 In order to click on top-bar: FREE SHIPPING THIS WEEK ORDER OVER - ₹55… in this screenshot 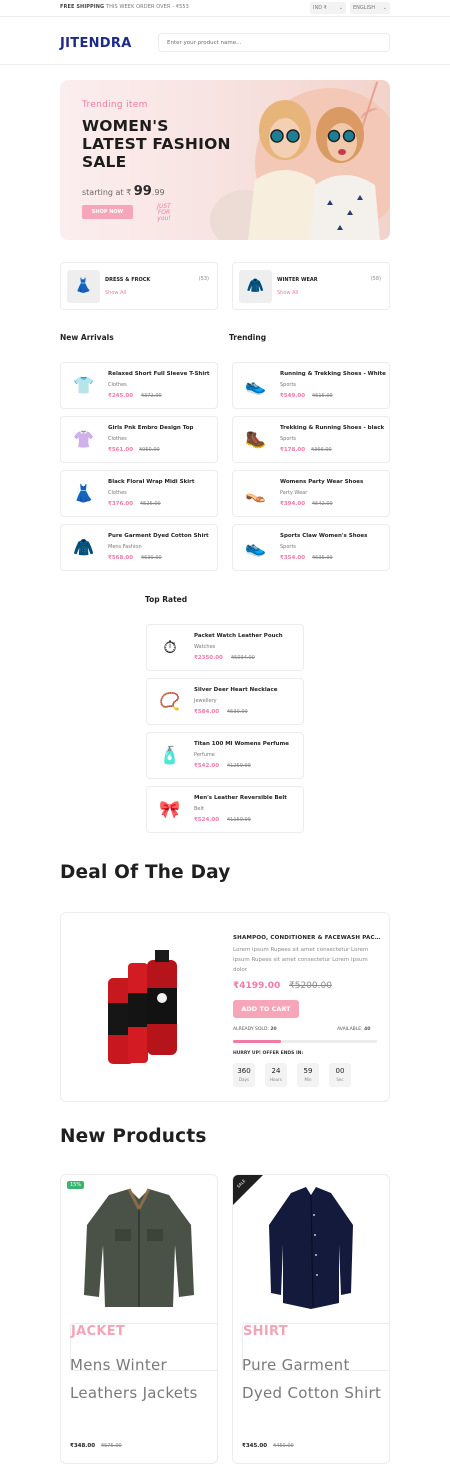, I will do `click(225, 8)`.